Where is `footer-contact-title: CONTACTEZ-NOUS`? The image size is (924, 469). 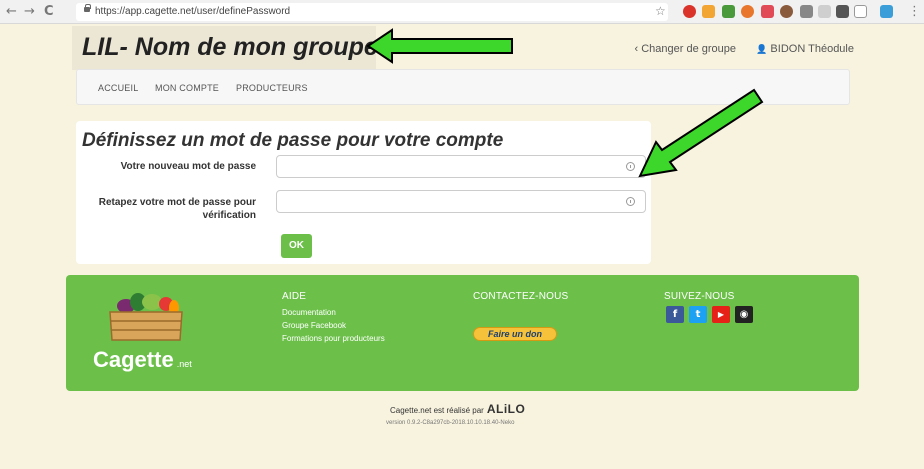 footer-contact-title: CONTACTEZ-NOUS is located at coordinates (520, 296).